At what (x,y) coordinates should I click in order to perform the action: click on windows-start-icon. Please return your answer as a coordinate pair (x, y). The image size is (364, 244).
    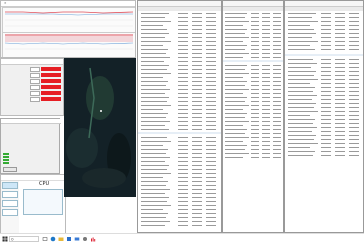
    Looking at the image, I should click on (5, 239).